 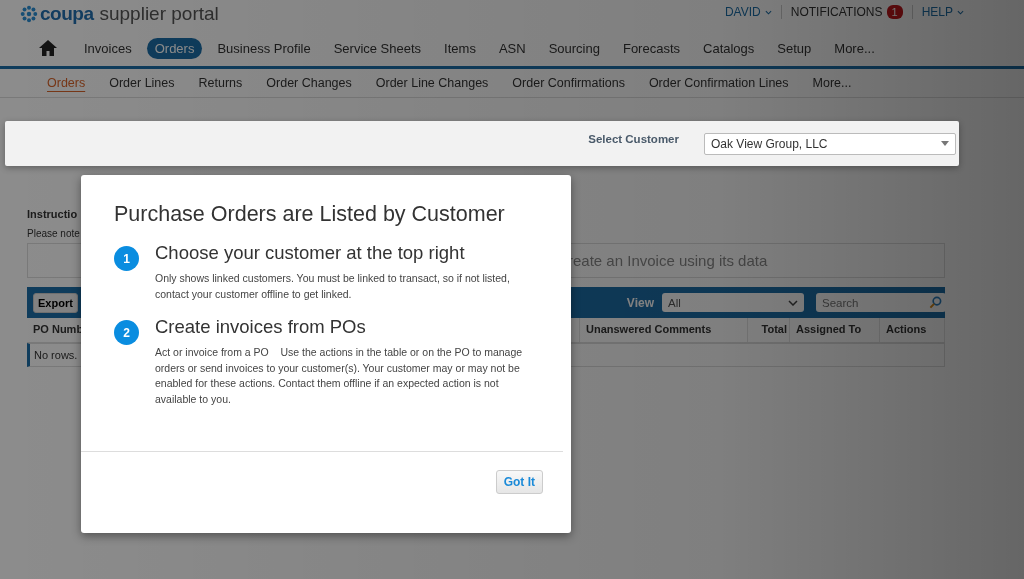 I want to click on sub-nav-tab: Order Line Changes, so click(x=432, y=83).